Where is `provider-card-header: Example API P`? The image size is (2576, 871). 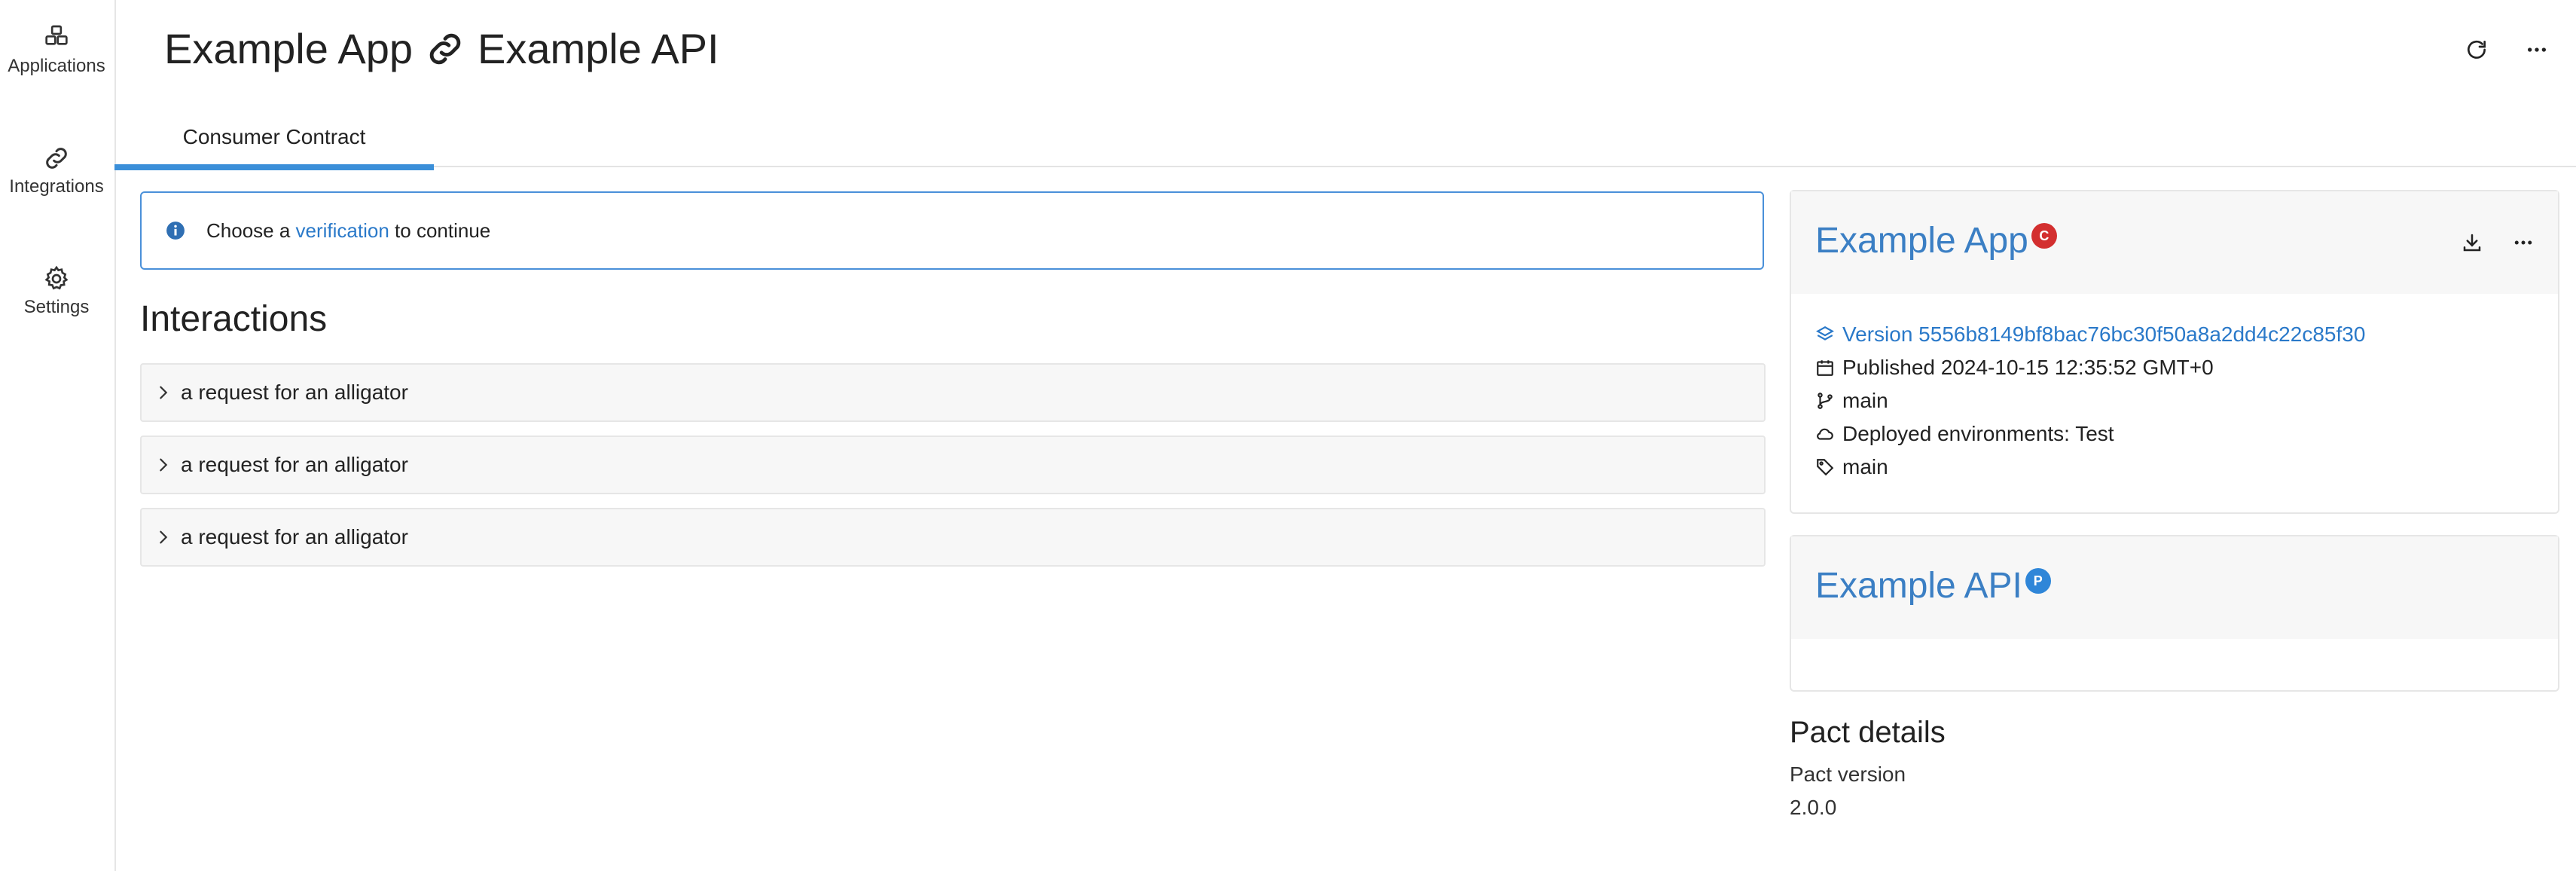
provider-card-header: Example API P is located at coordinates (2174, 587).